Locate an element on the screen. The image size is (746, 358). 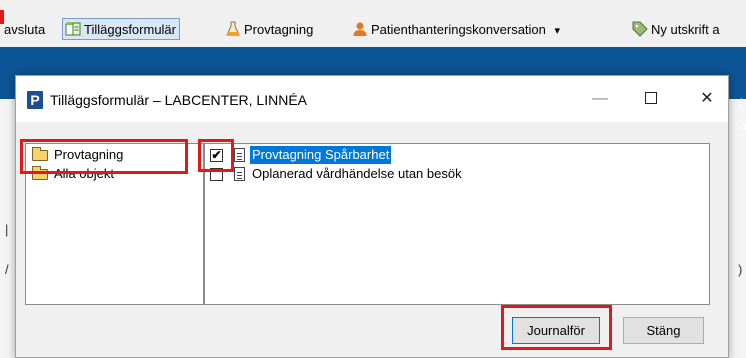
edge-text-fragment: / is located at coordinates (7, 269).